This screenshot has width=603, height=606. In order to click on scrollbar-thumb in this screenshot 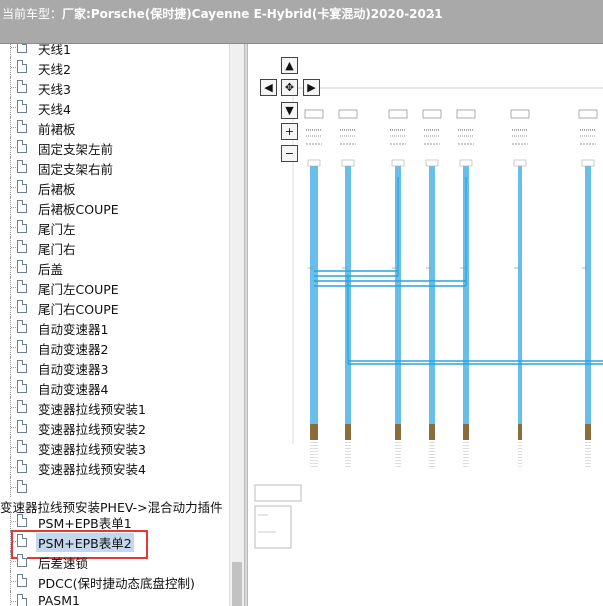, I will do `click(237, 584)`.